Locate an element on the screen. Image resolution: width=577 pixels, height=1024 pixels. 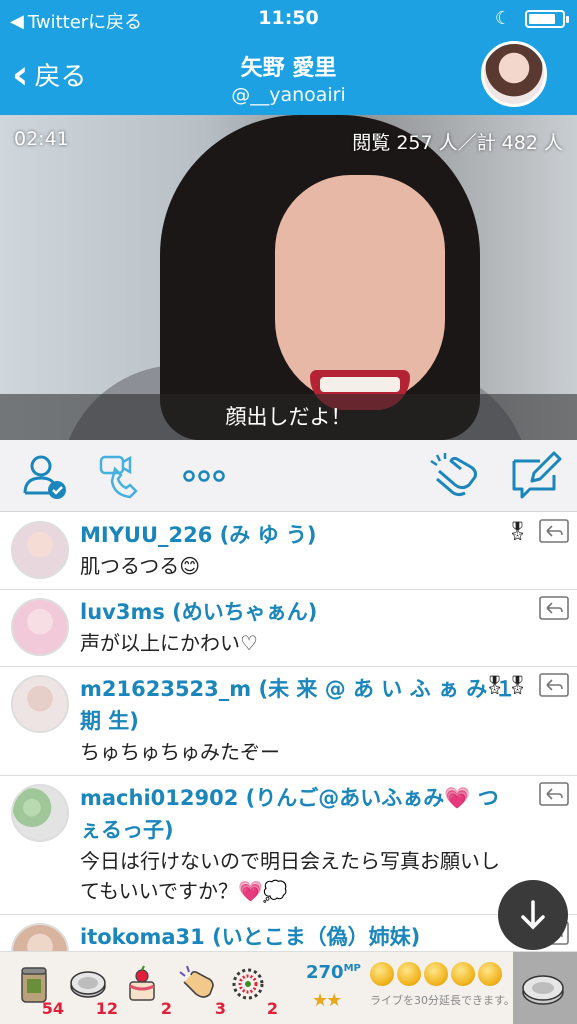
extension-coins is located at coordinates (436, 974).